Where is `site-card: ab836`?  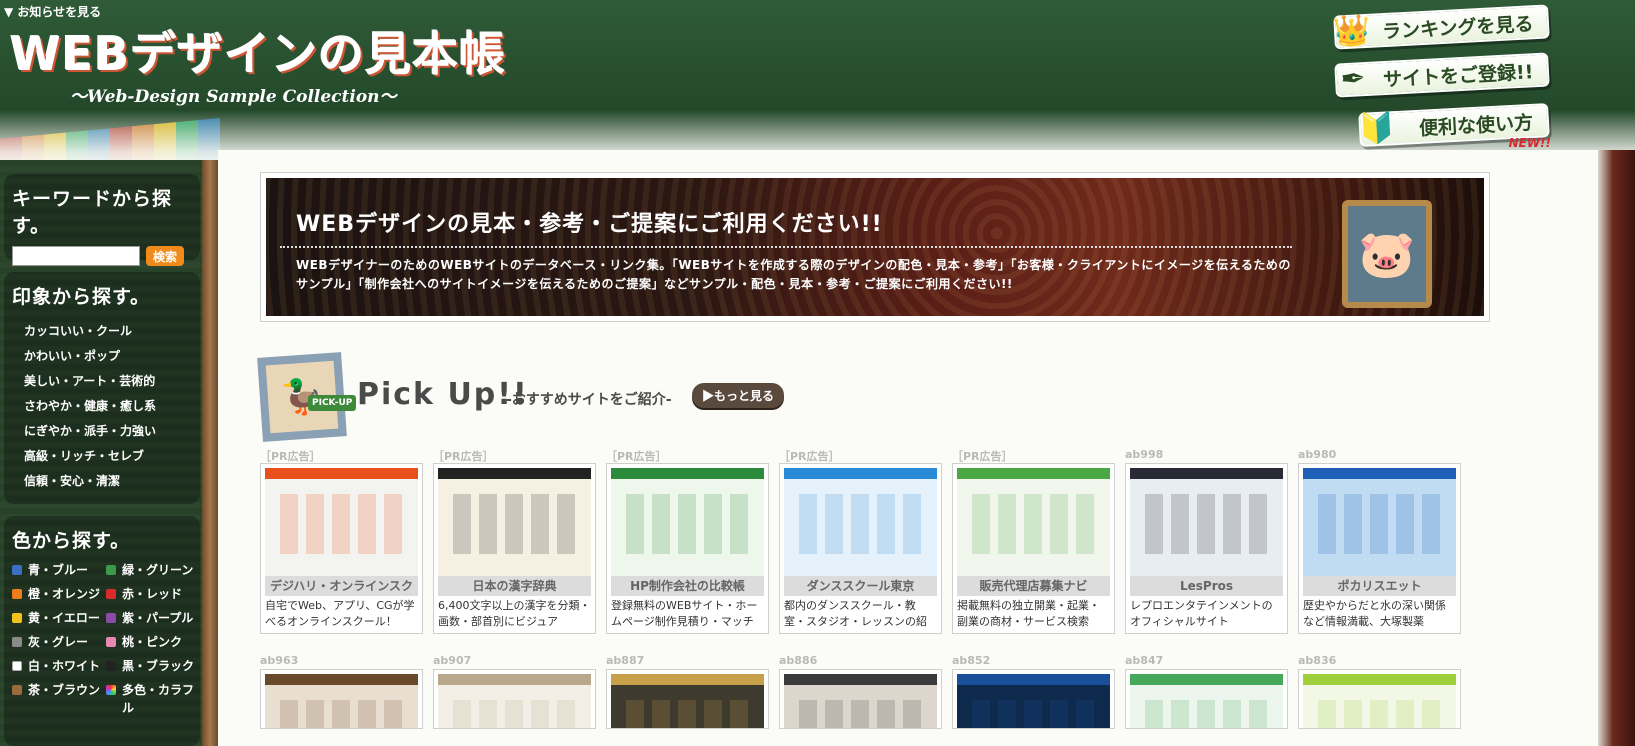 site-card: ab836 is located at coordinates (1379, 691).